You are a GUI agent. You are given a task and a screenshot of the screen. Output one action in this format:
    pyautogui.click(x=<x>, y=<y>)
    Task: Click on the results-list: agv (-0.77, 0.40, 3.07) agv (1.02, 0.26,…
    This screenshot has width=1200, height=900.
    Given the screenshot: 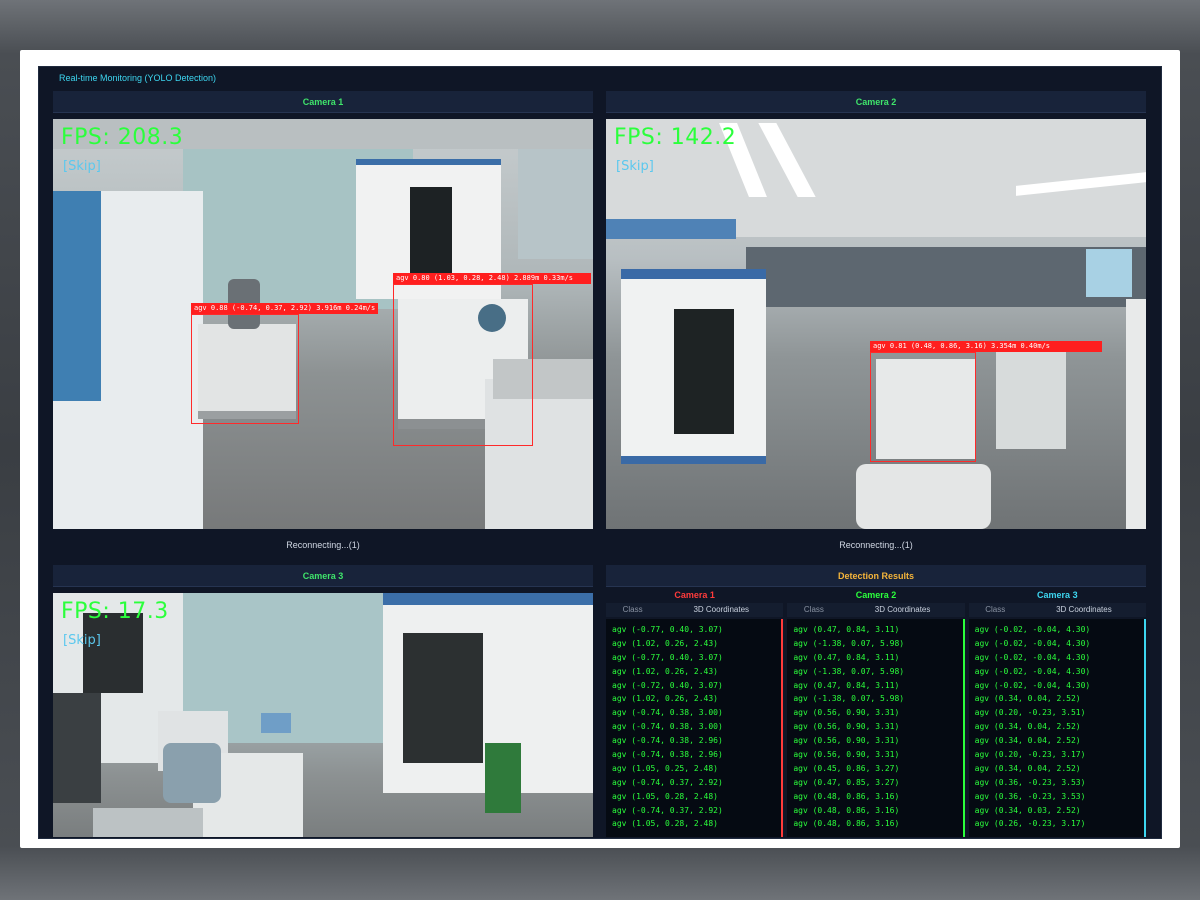 What is the action you would take?
    pyautogui.click(x=695, y=728)
    